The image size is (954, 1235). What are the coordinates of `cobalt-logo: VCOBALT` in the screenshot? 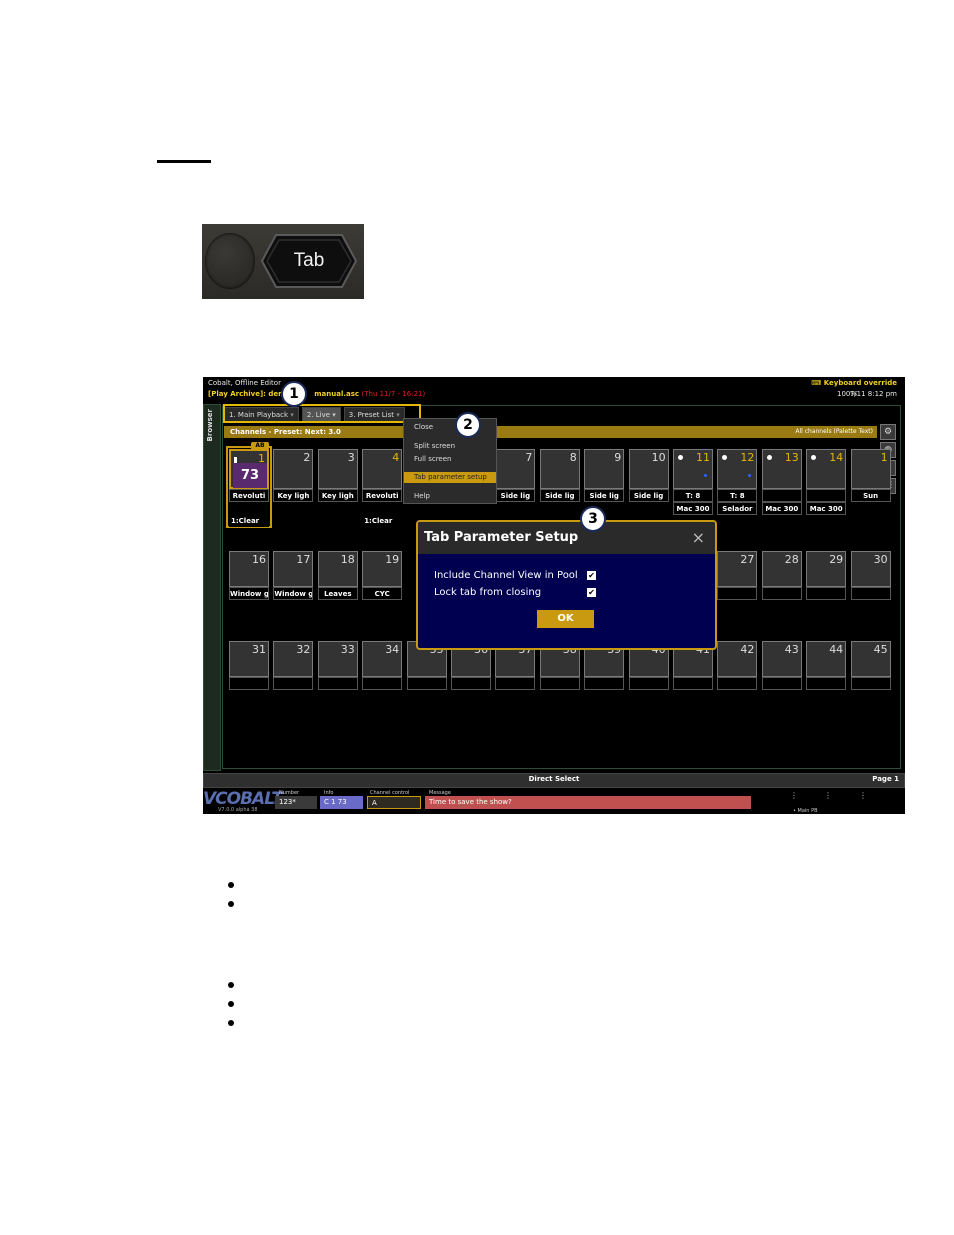 It's located at (243, 799).